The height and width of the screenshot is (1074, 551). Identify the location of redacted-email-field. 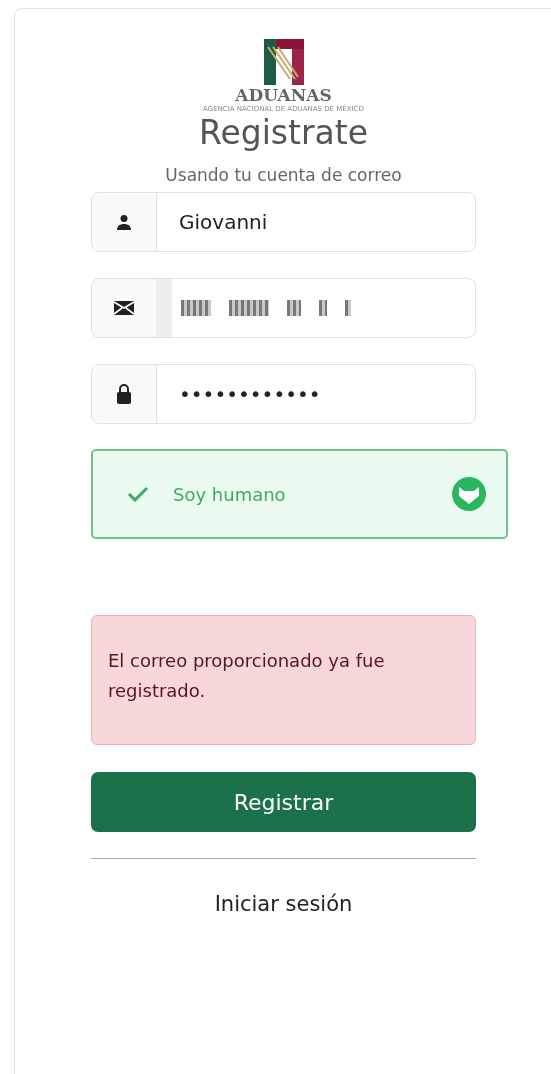
(316, 308).